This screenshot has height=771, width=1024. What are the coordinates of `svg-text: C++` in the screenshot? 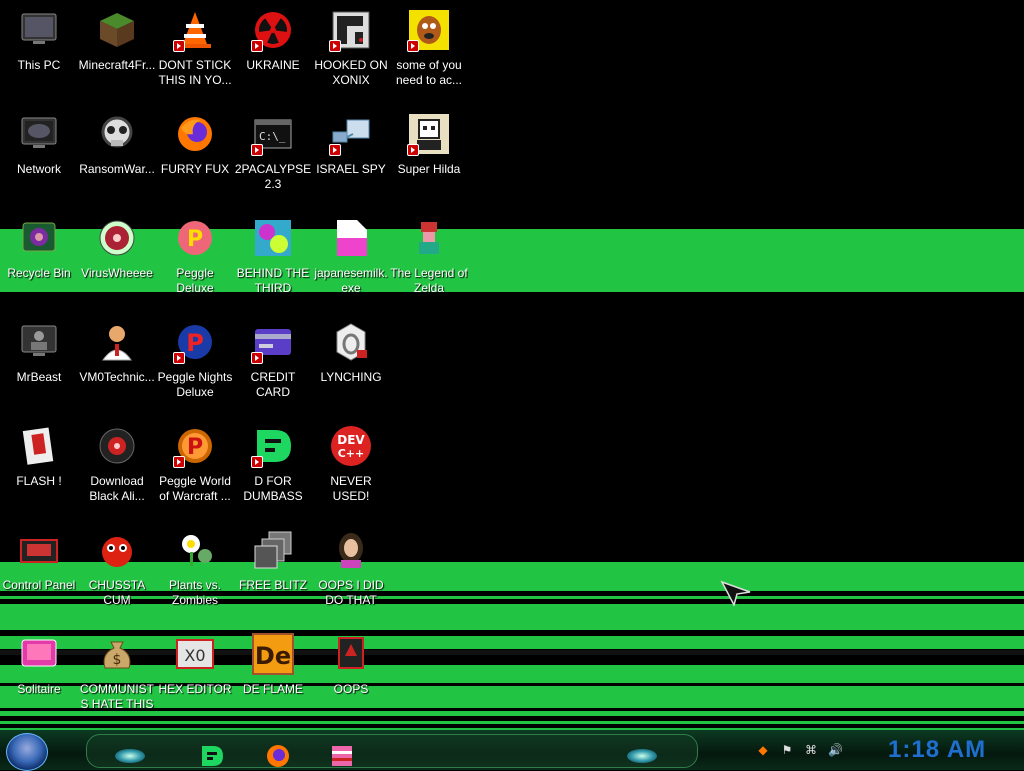 It's located at (351, 453).